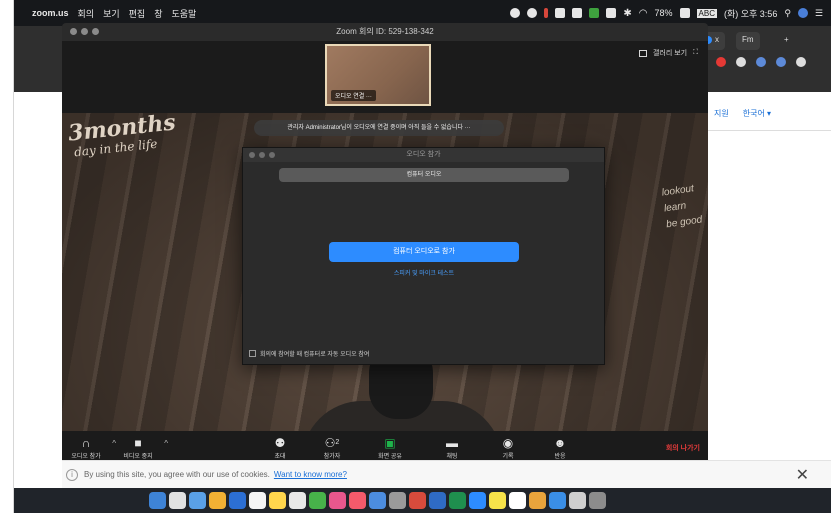 The height and width of the screenshot is (513, 831). Describe the element at coordinates (802, 13) in the screenshot. I see `siri-icon` at that location.